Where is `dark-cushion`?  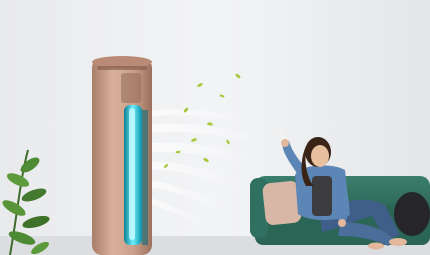 dark-cushion is located at coordinates (412, 214).